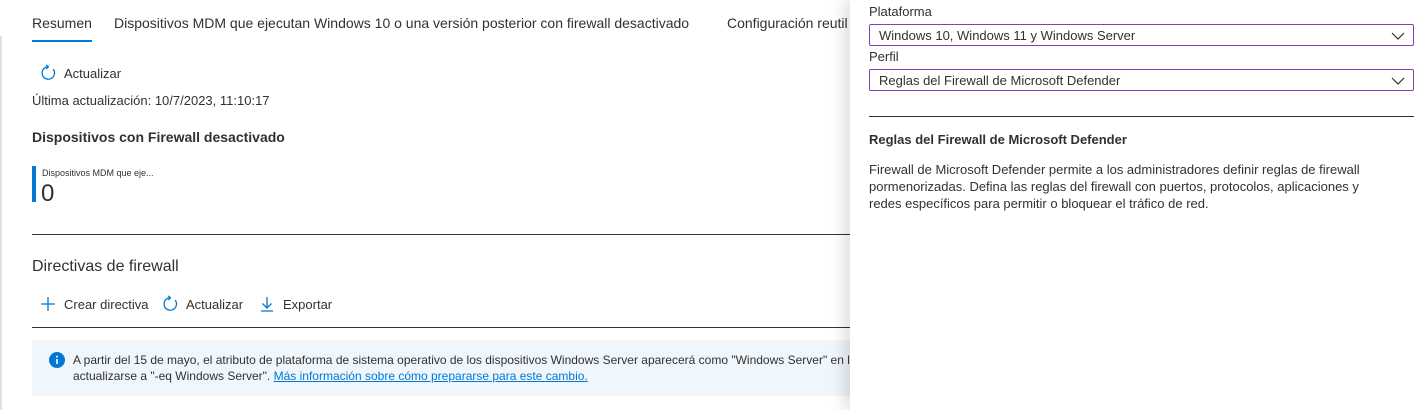 Image resolution: width=1425 pixels, height=410 pixels. What do you see at coordinates (48, 304) in the screenshot?
I see `plus-icon` at bounding box center [48, 304].